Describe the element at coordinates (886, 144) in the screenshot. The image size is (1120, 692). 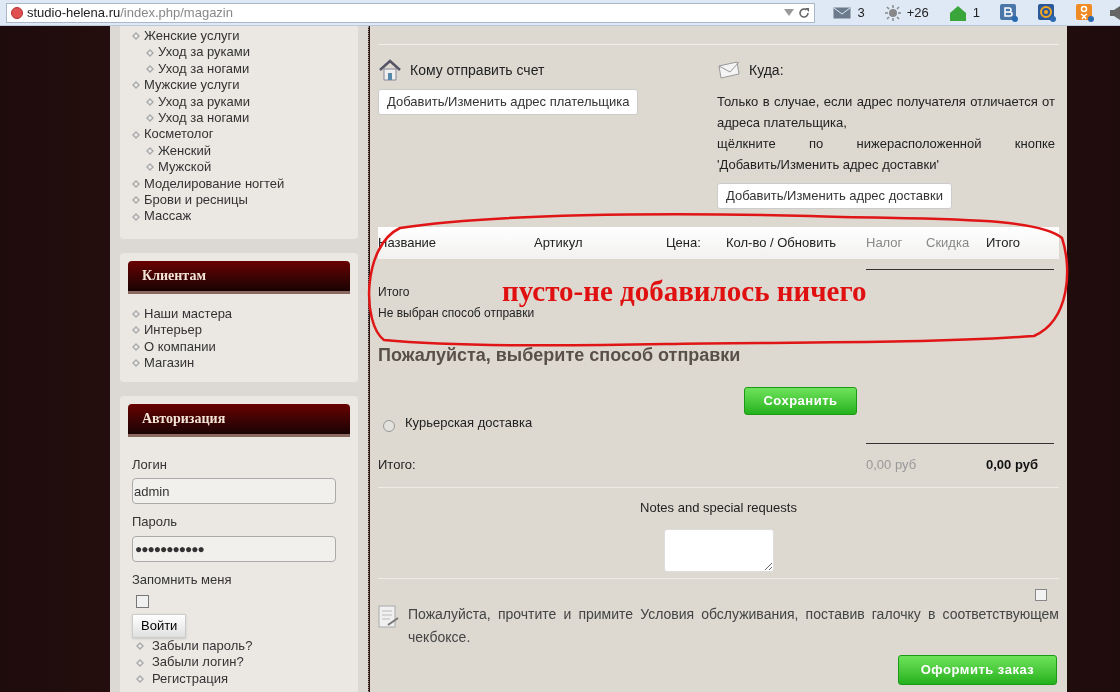
I see `shipping-note: щёлкните по нижерасположенной кнопке` at that location.